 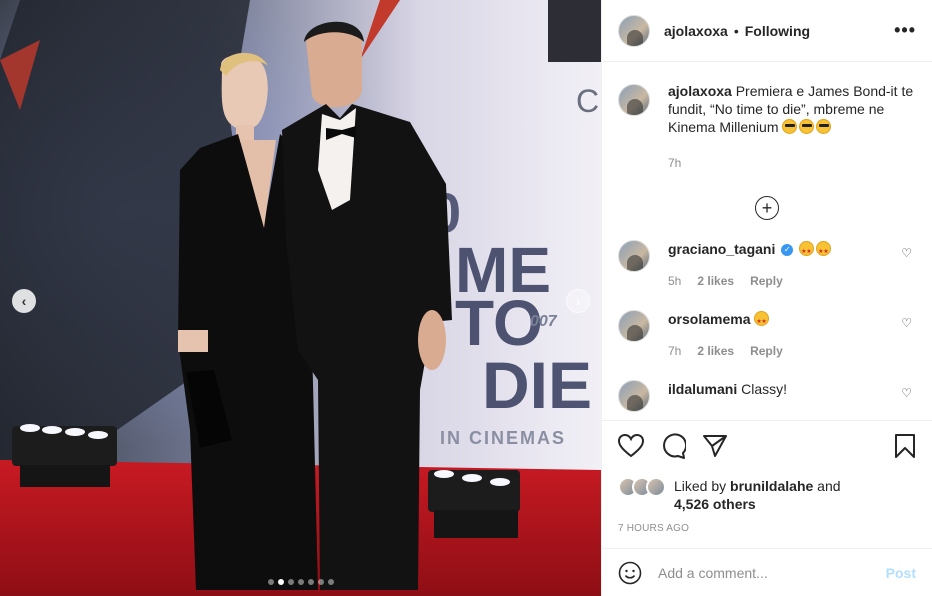 I want to click on liked-by-and: and, so click(x=829, y=486).